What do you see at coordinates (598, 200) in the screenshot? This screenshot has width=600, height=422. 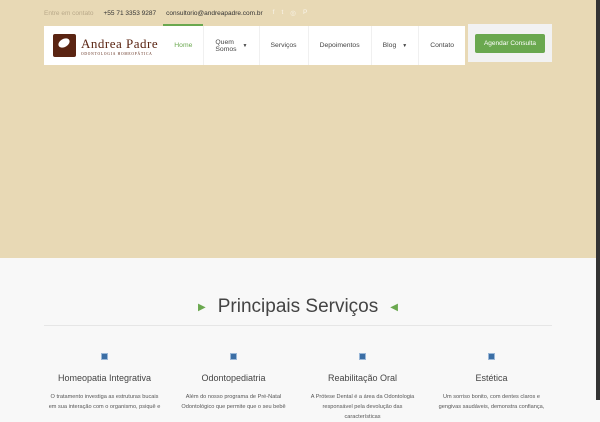 I see `scrollbar` at bounding box center [598, 200].